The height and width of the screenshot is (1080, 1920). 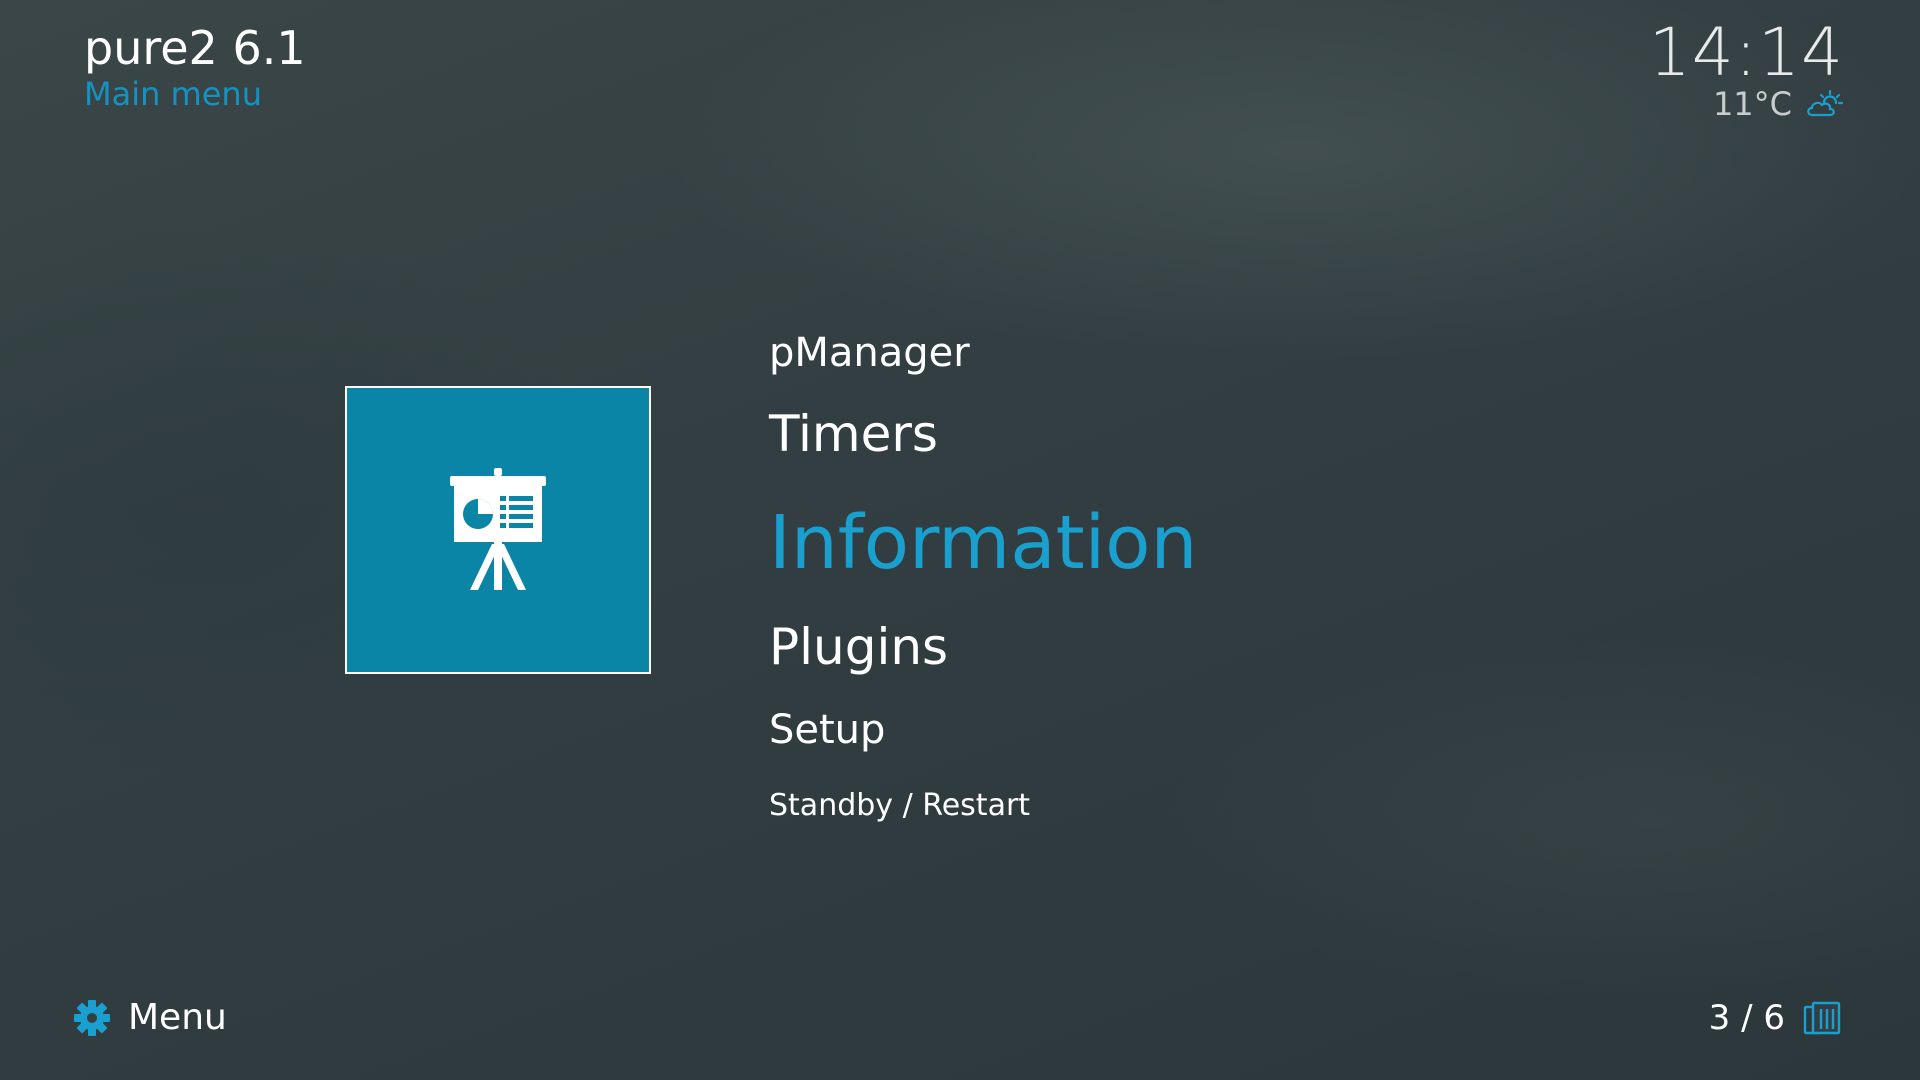 What do you see at coordinates (1746, 1018) in the screenshot?
I see `page-indicator: 3 / 6` at bounding box center [1746, 1018].